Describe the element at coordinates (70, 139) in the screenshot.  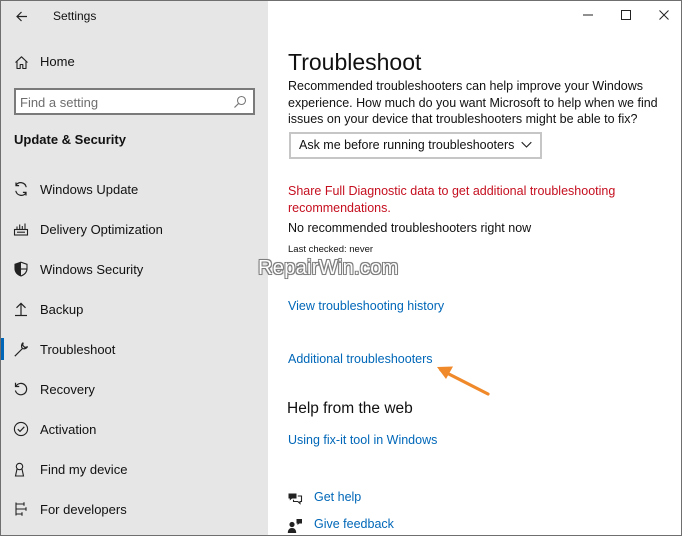
I see `section-heading: Update & Security` at that location.